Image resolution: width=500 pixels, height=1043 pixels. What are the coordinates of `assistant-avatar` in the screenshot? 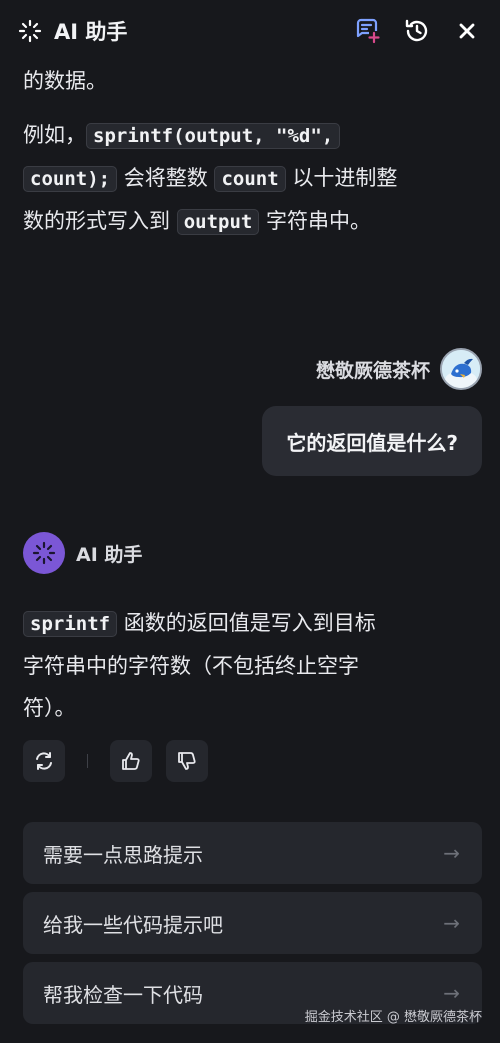 It's located at (44, 553).